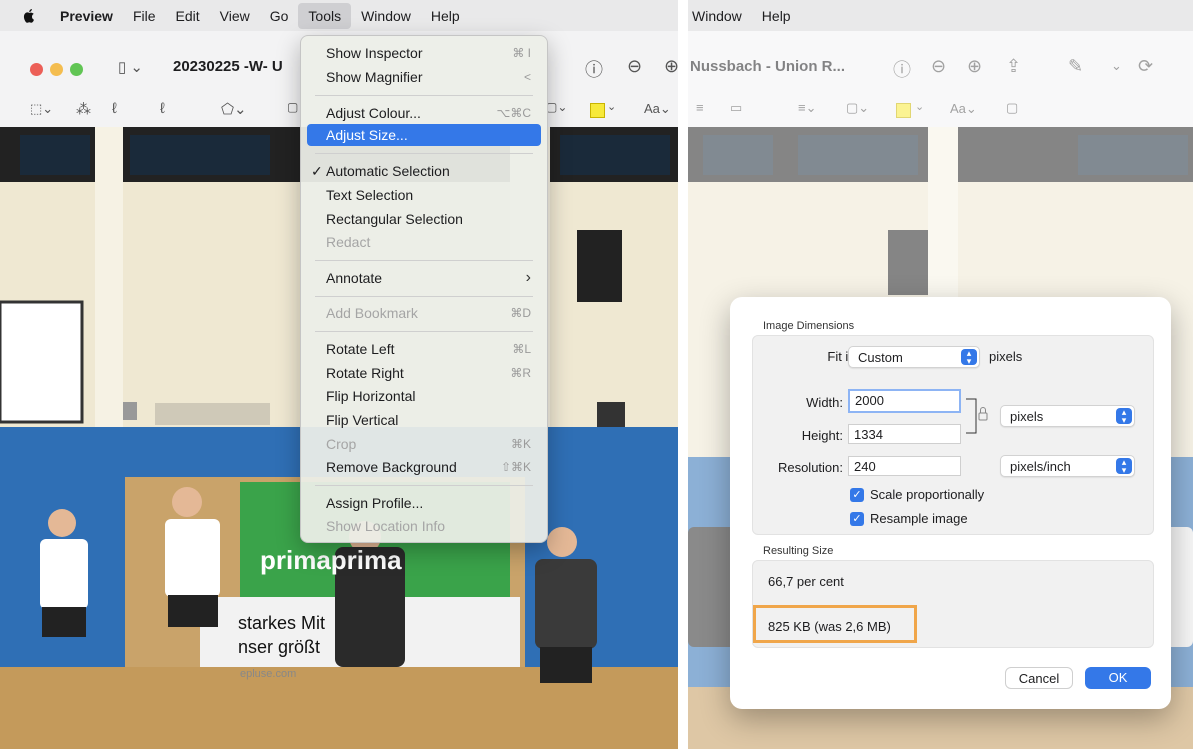 The image size is (1193, 749). Describe the element at coordinates (835, 624) in the screenshot. I see `file-size-highlight` at that location.